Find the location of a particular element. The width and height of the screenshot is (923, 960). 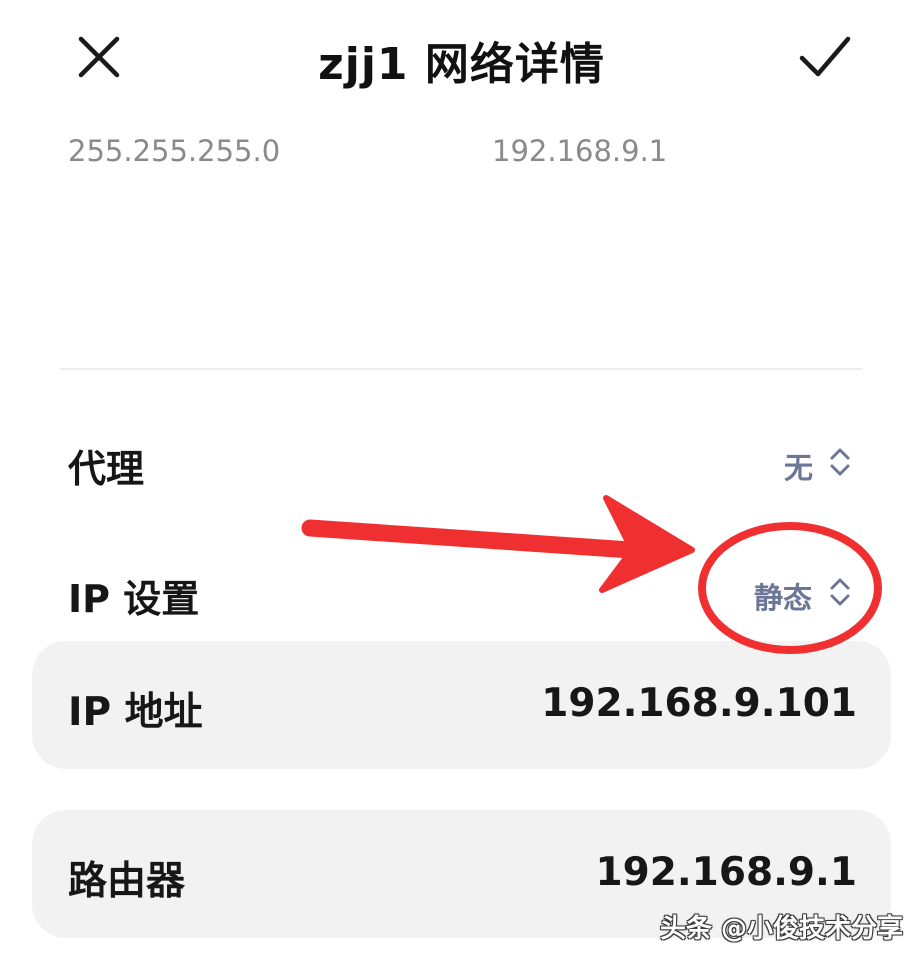

proxy-label: 代理 is located at coordinates (106, 469).